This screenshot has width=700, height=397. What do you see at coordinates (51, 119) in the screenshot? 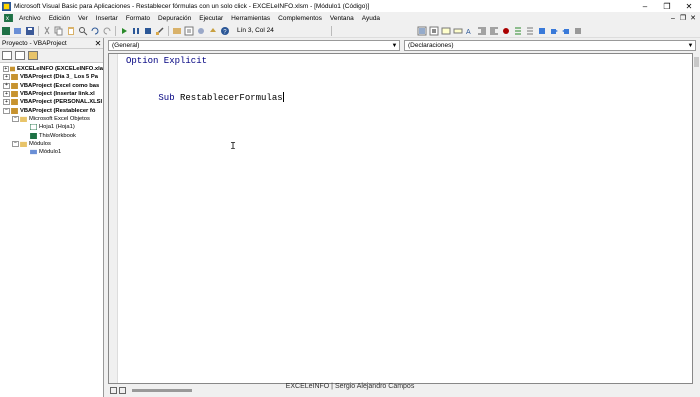
I see `tree-node: − Microsoft Excel Objetos` at bounding box center [51, 119].